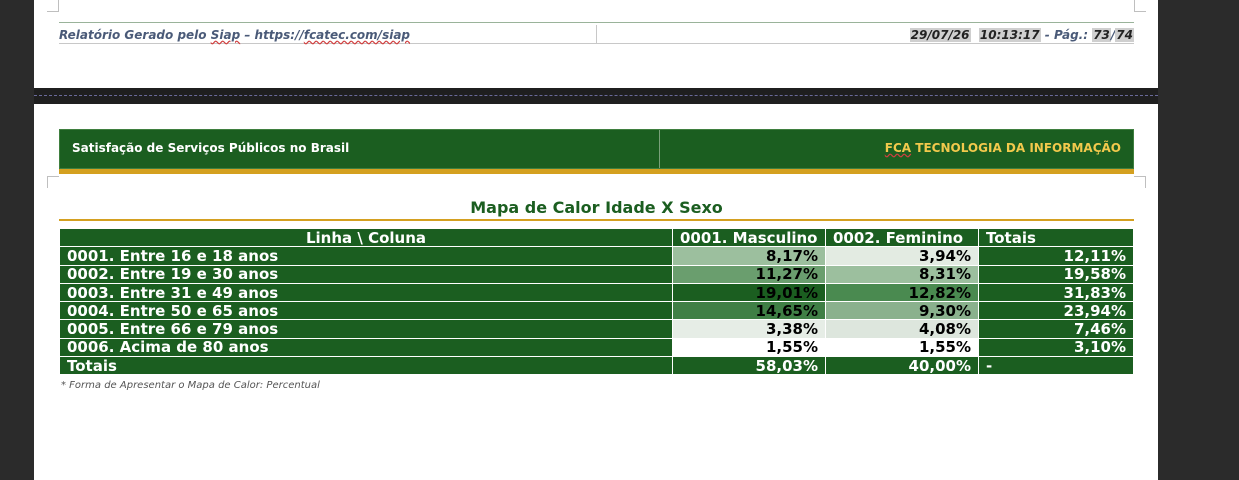  What do you see at coordinates (749, 347) in the screenshot?
I see `cell-male: 1,55%` at bounding box center [749, 347].